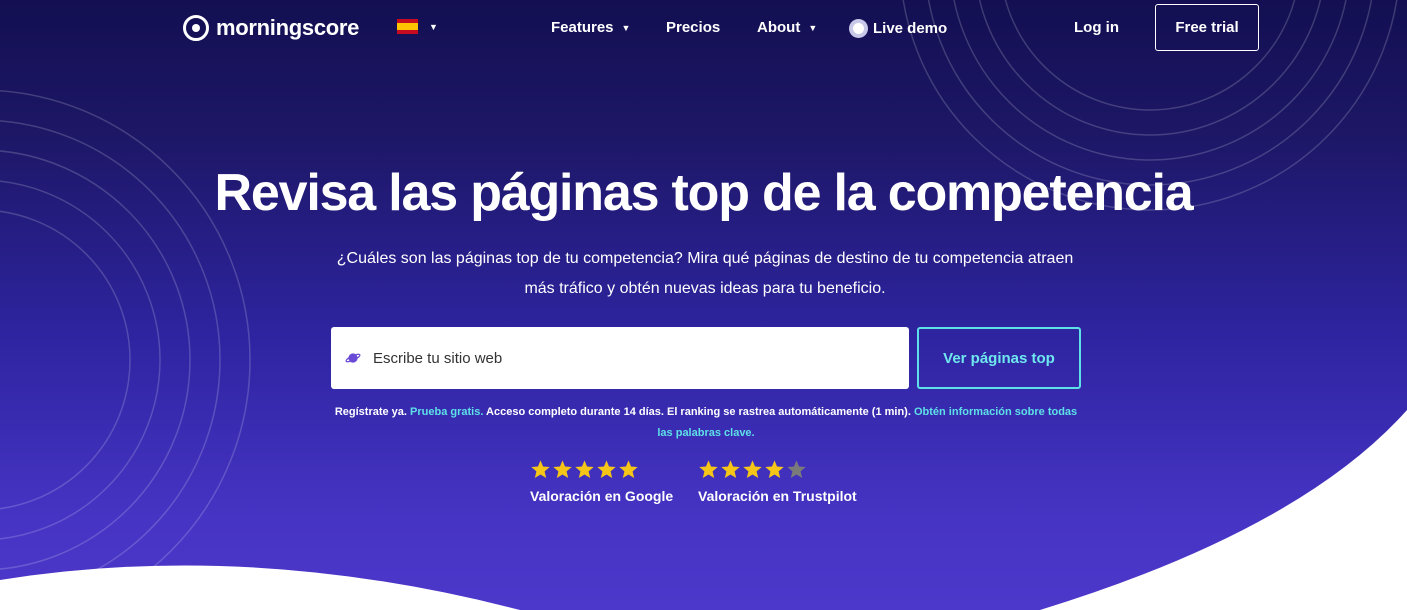  Describe the element at coordinates (446, 412) in the screenshot. I see `free-trial-link: Prueba gratis.` at that location.